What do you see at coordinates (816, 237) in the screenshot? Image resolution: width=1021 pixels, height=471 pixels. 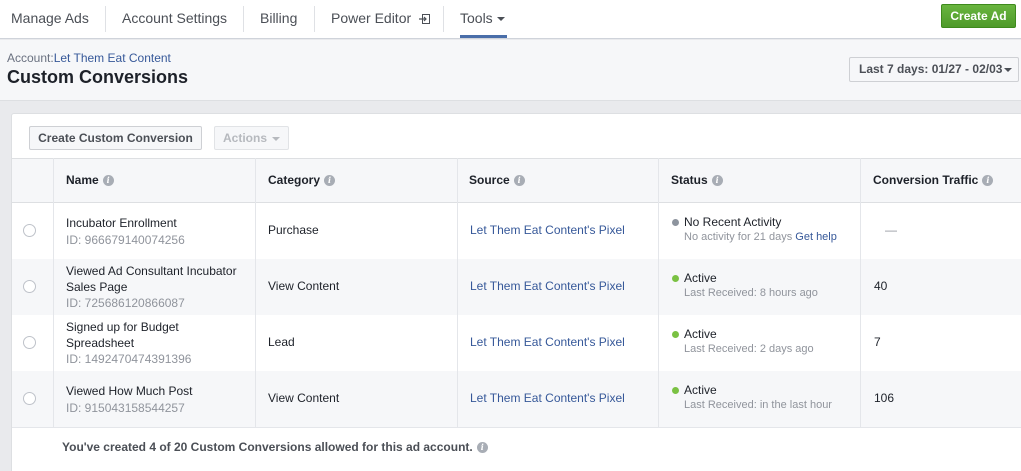 I see `get-help-link: Get help` at bounding box center [816, 237].